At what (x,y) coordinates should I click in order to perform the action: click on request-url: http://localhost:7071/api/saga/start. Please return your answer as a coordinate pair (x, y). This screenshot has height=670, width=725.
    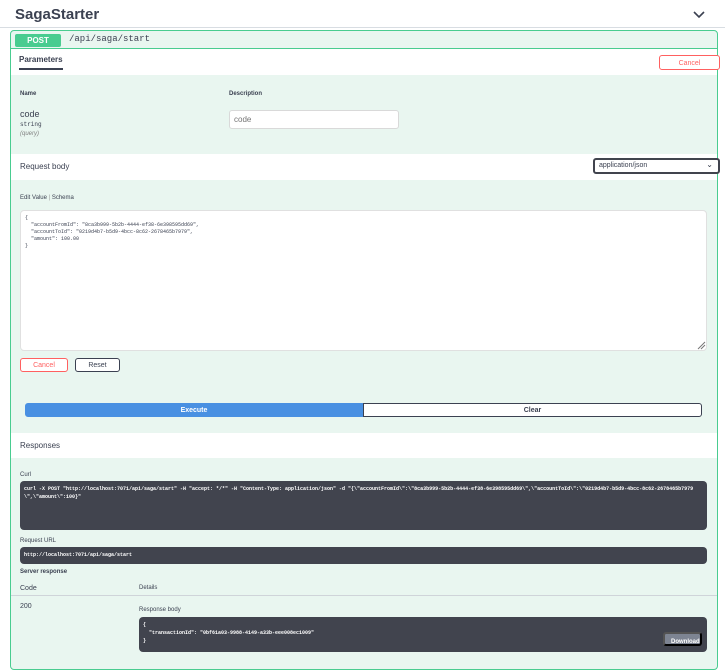
    Looking at the image, I should click on (363, 555).